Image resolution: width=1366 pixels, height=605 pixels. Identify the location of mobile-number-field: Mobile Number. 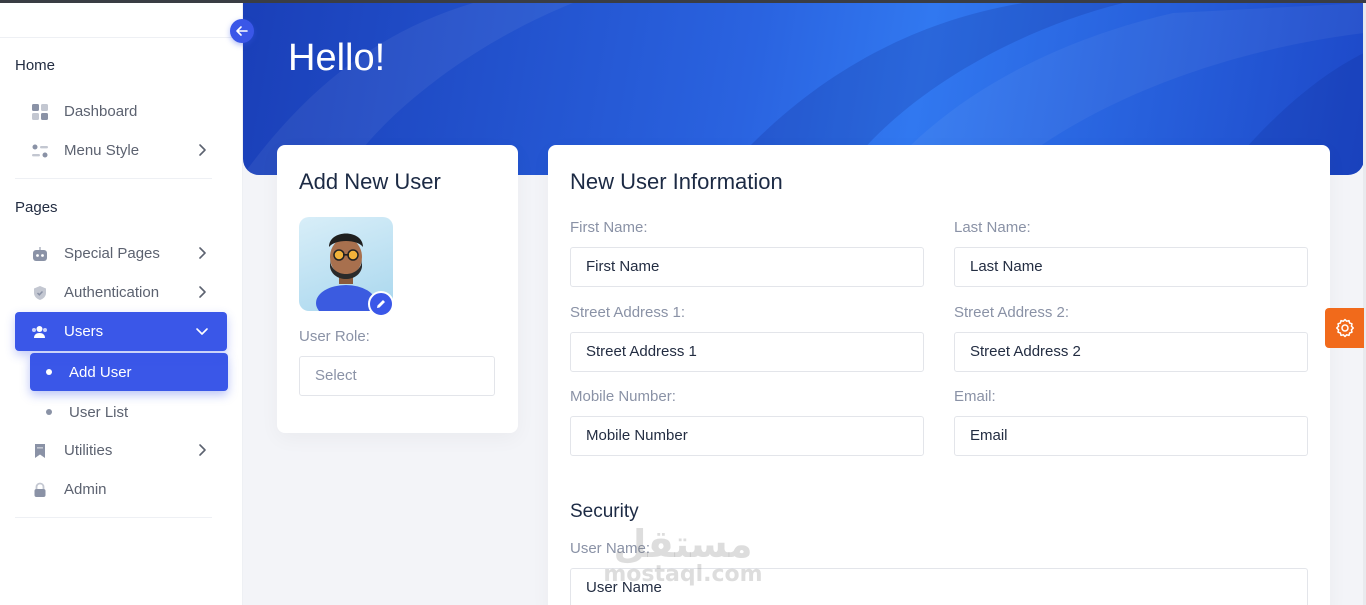
(747, 436).